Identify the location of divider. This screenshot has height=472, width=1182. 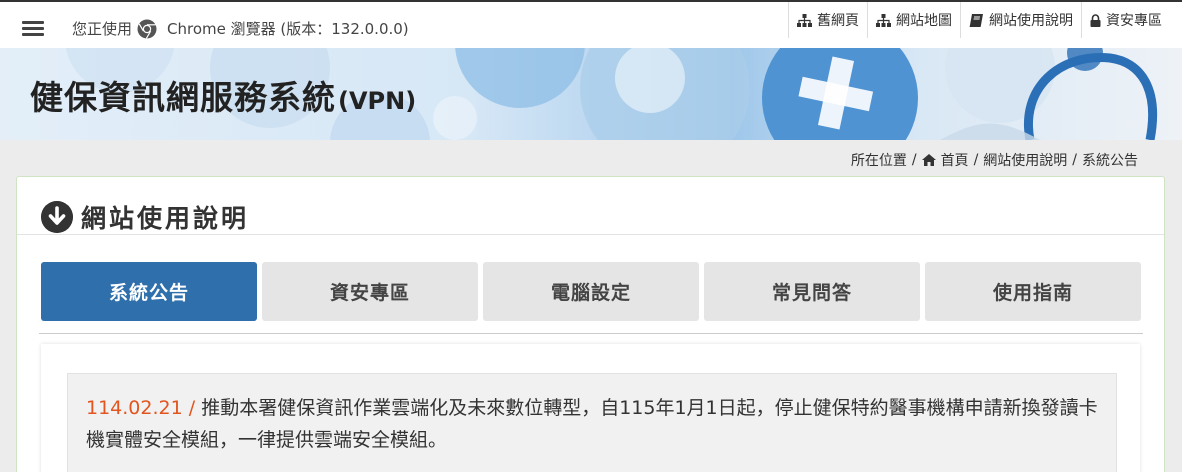
(591, 333).